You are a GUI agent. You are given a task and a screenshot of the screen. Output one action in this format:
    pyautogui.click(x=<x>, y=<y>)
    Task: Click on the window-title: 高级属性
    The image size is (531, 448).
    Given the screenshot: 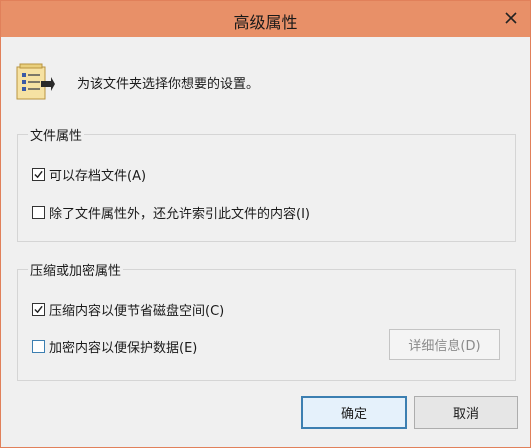 What is the action you would take?
    pyautogui.click(x=265, y=22)
    